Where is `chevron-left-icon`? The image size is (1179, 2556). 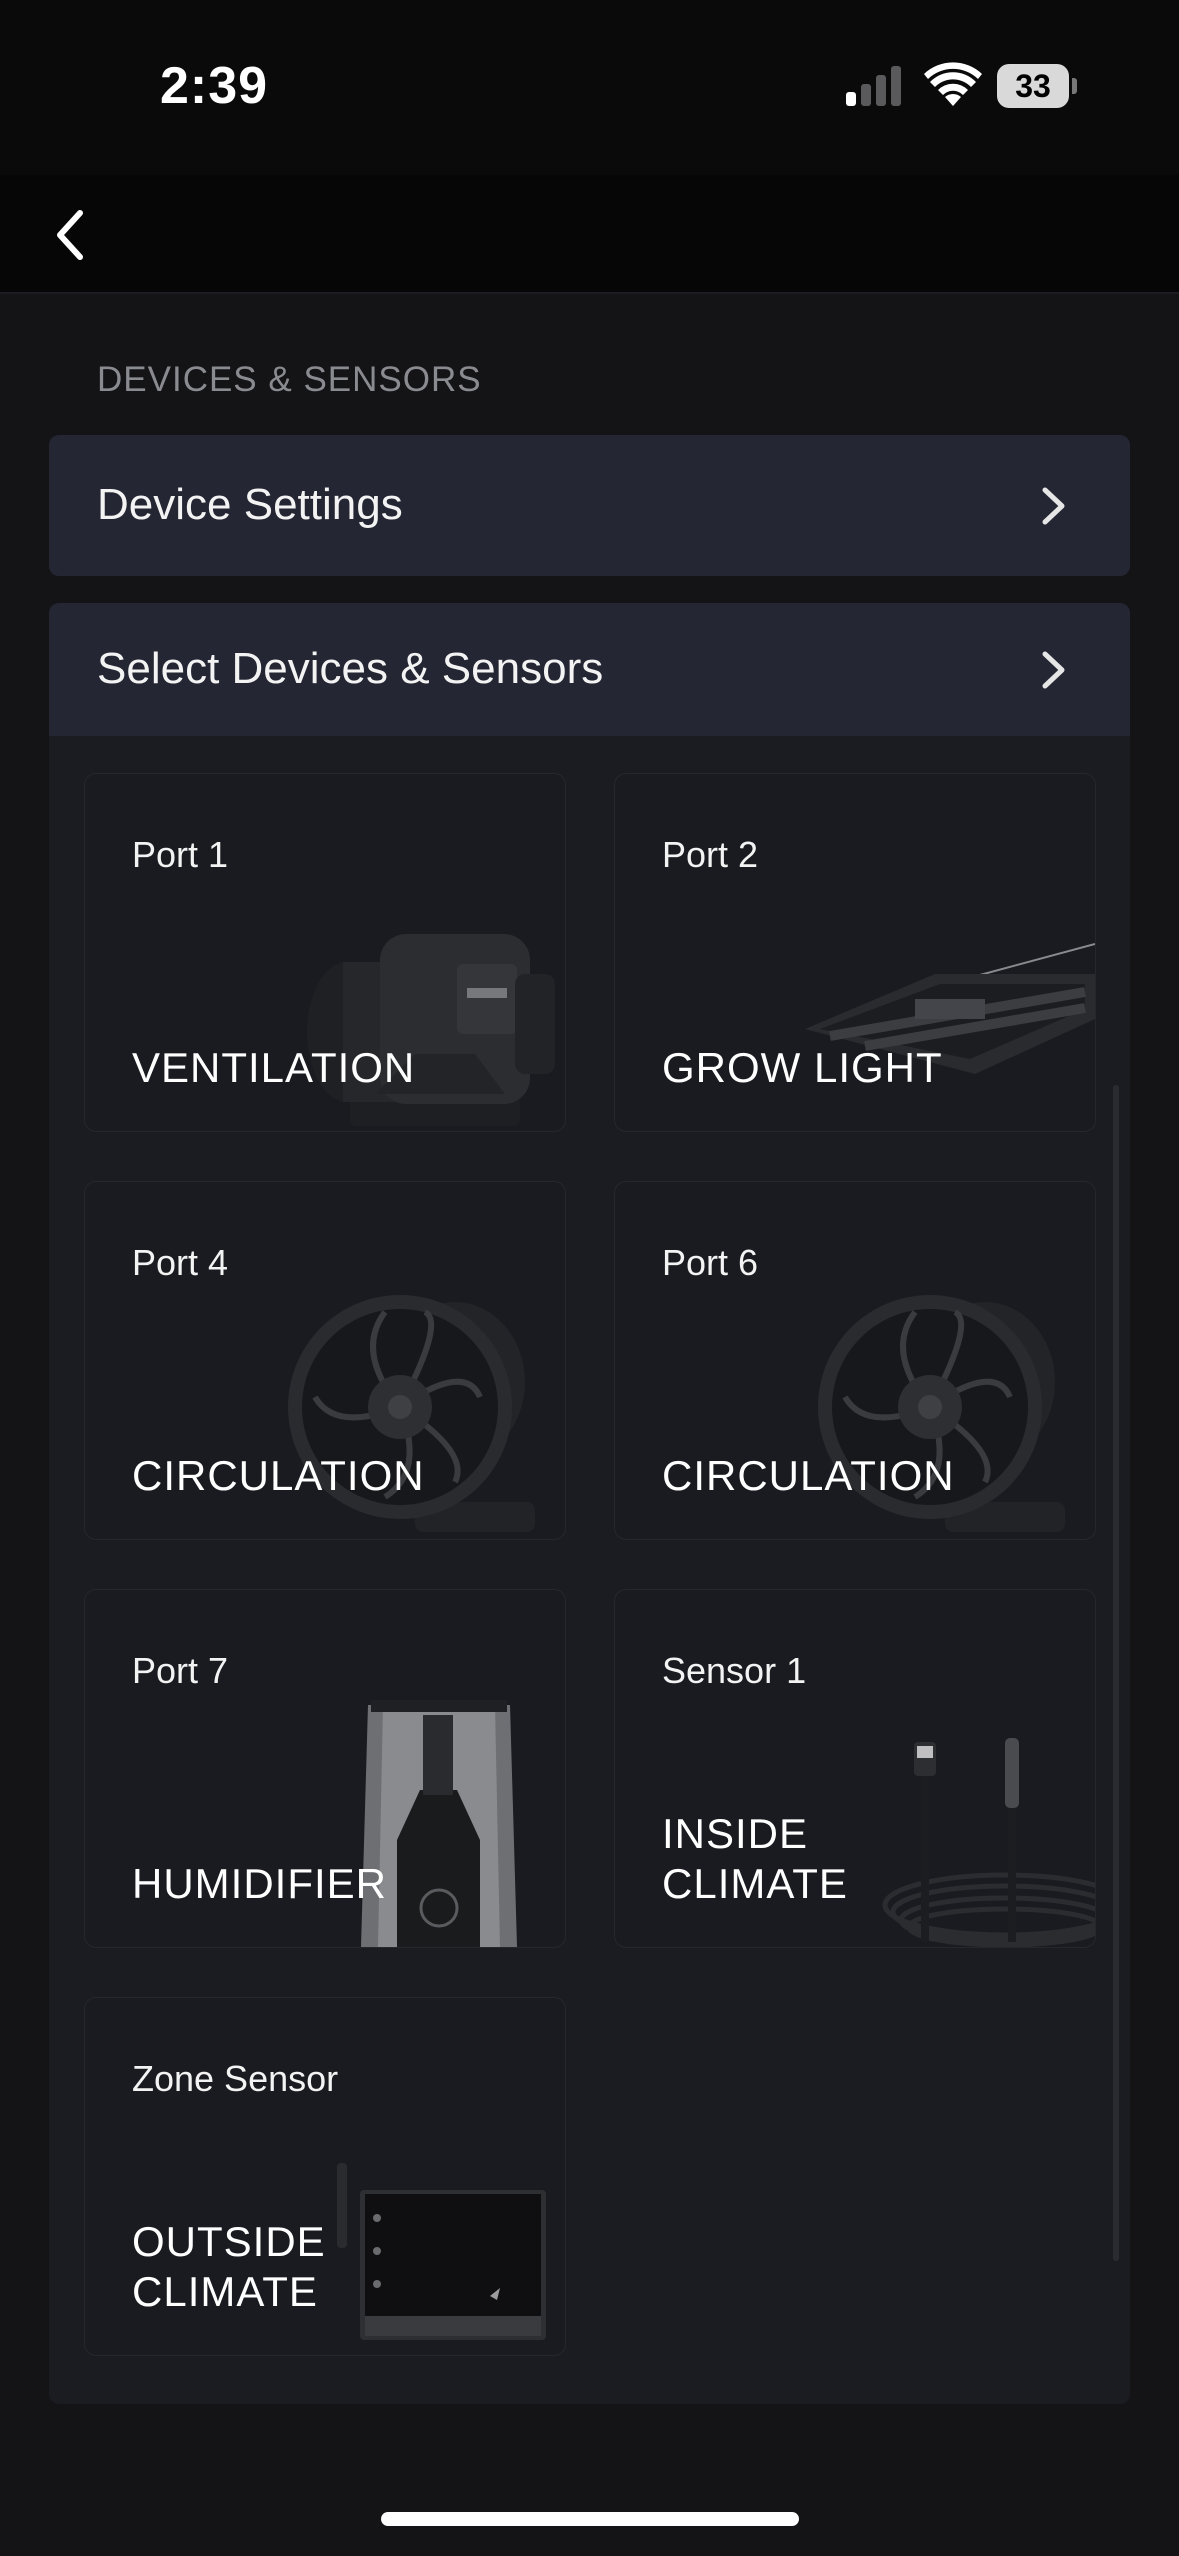 chevron-left-icon is located at coordinates (76, 235).